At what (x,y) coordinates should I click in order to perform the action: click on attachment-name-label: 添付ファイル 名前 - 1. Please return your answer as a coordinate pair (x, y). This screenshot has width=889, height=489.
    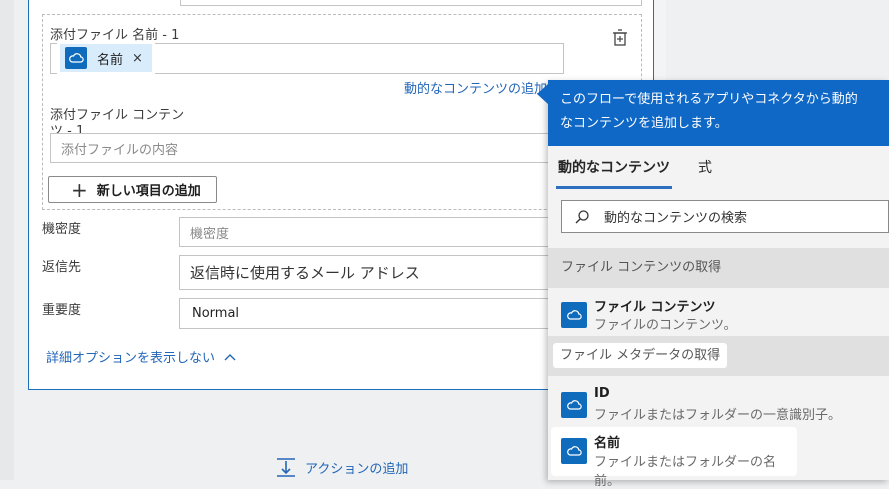
    Looking at the image, I should click on (115, 35).